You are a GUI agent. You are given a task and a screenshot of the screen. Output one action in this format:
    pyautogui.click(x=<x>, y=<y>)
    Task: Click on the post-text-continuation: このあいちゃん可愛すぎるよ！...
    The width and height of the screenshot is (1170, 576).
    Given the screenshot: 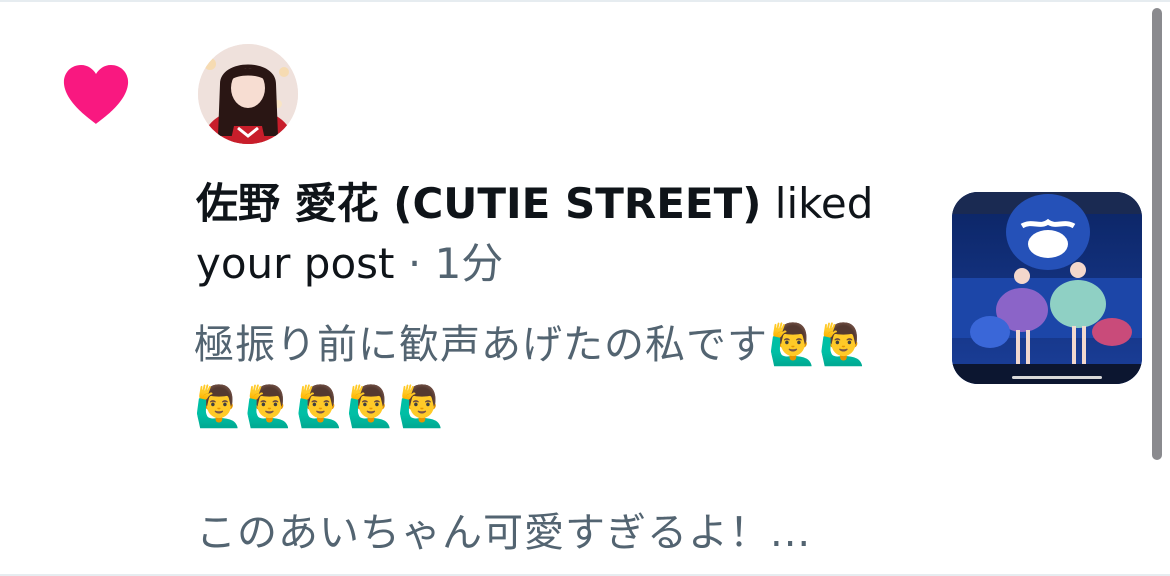 What is the action you would take?
    pyautogui.click(x=546, y=533)
    